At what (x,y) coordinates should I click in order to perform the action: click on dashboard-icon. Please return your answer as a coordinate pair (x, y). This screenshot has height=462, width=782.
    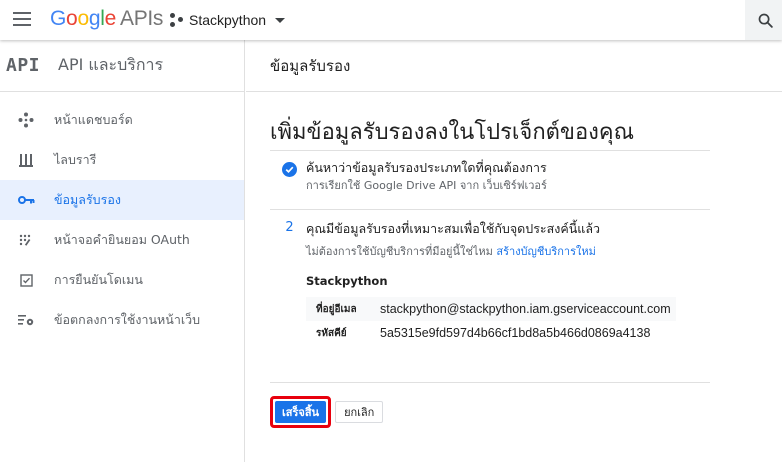
    Looking at the image, I should click on (25, 120).